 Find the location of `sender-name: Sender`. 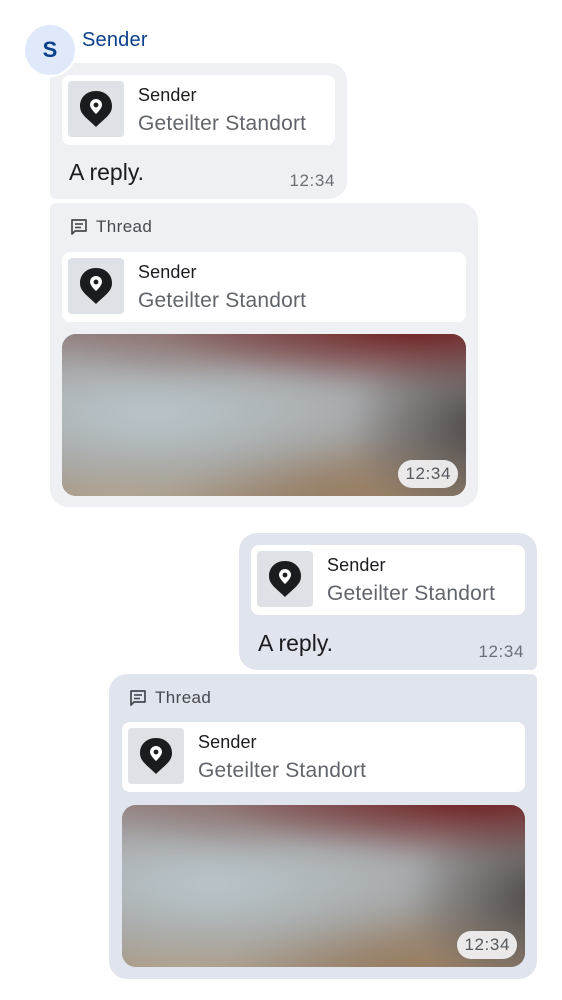

sender-name: Sender is located at coordinates (115, 40).